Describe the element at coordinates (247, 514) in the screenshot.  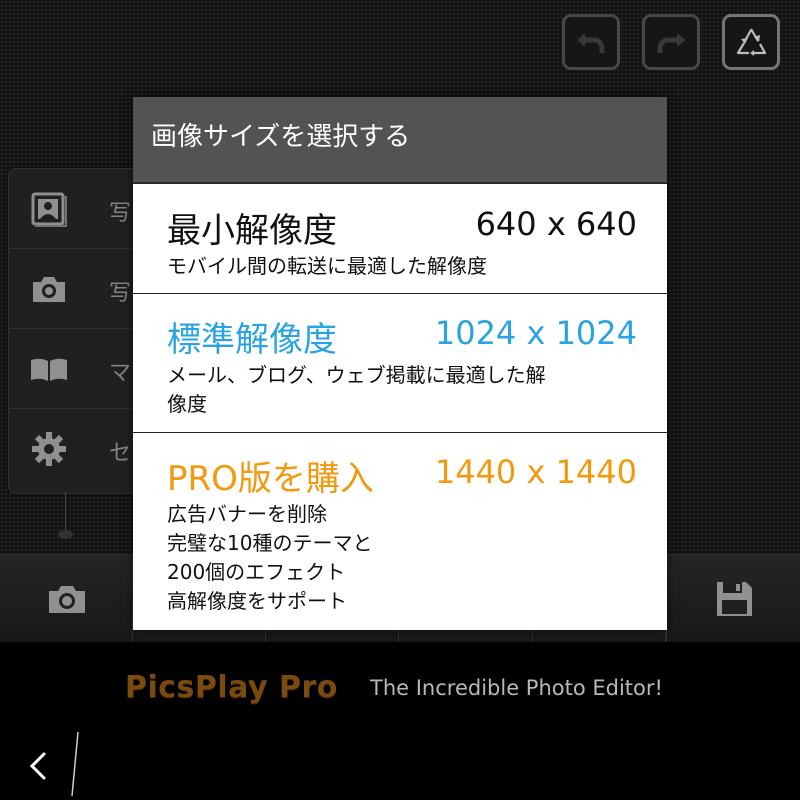
I see `description-line: 広告バナーを削除` at that location.